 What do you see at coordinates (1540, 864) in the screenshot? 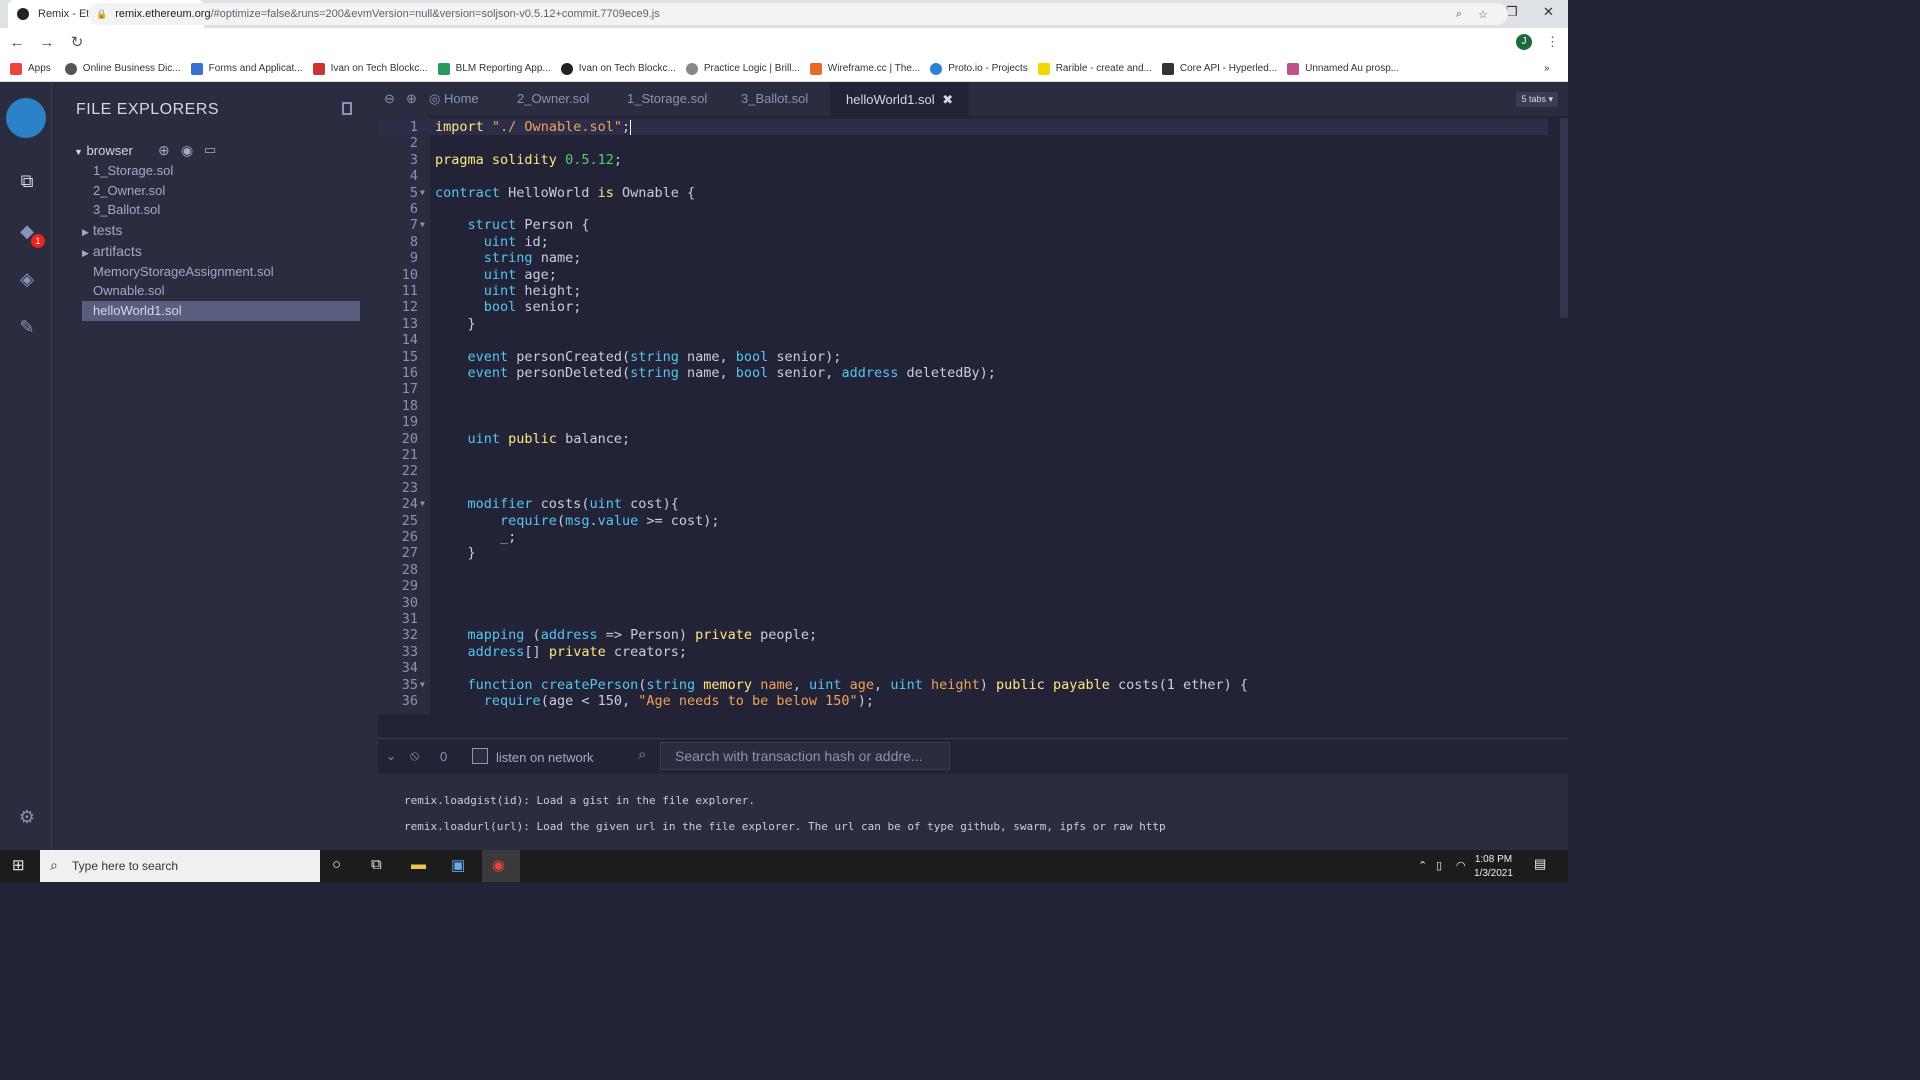
I see `notifications-icon: ▤` at bounding box center [1540, 864].